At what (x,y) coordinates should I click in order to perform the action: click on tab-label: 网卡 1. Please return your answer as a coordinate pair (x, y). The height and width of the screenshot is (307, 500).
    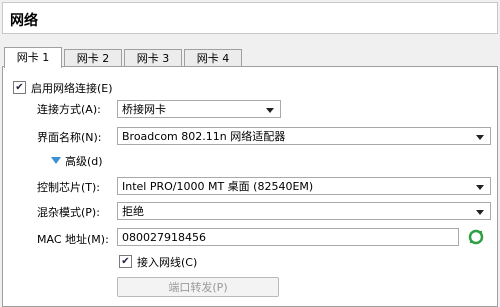
    Looking at the image, I should click on (33, 57).